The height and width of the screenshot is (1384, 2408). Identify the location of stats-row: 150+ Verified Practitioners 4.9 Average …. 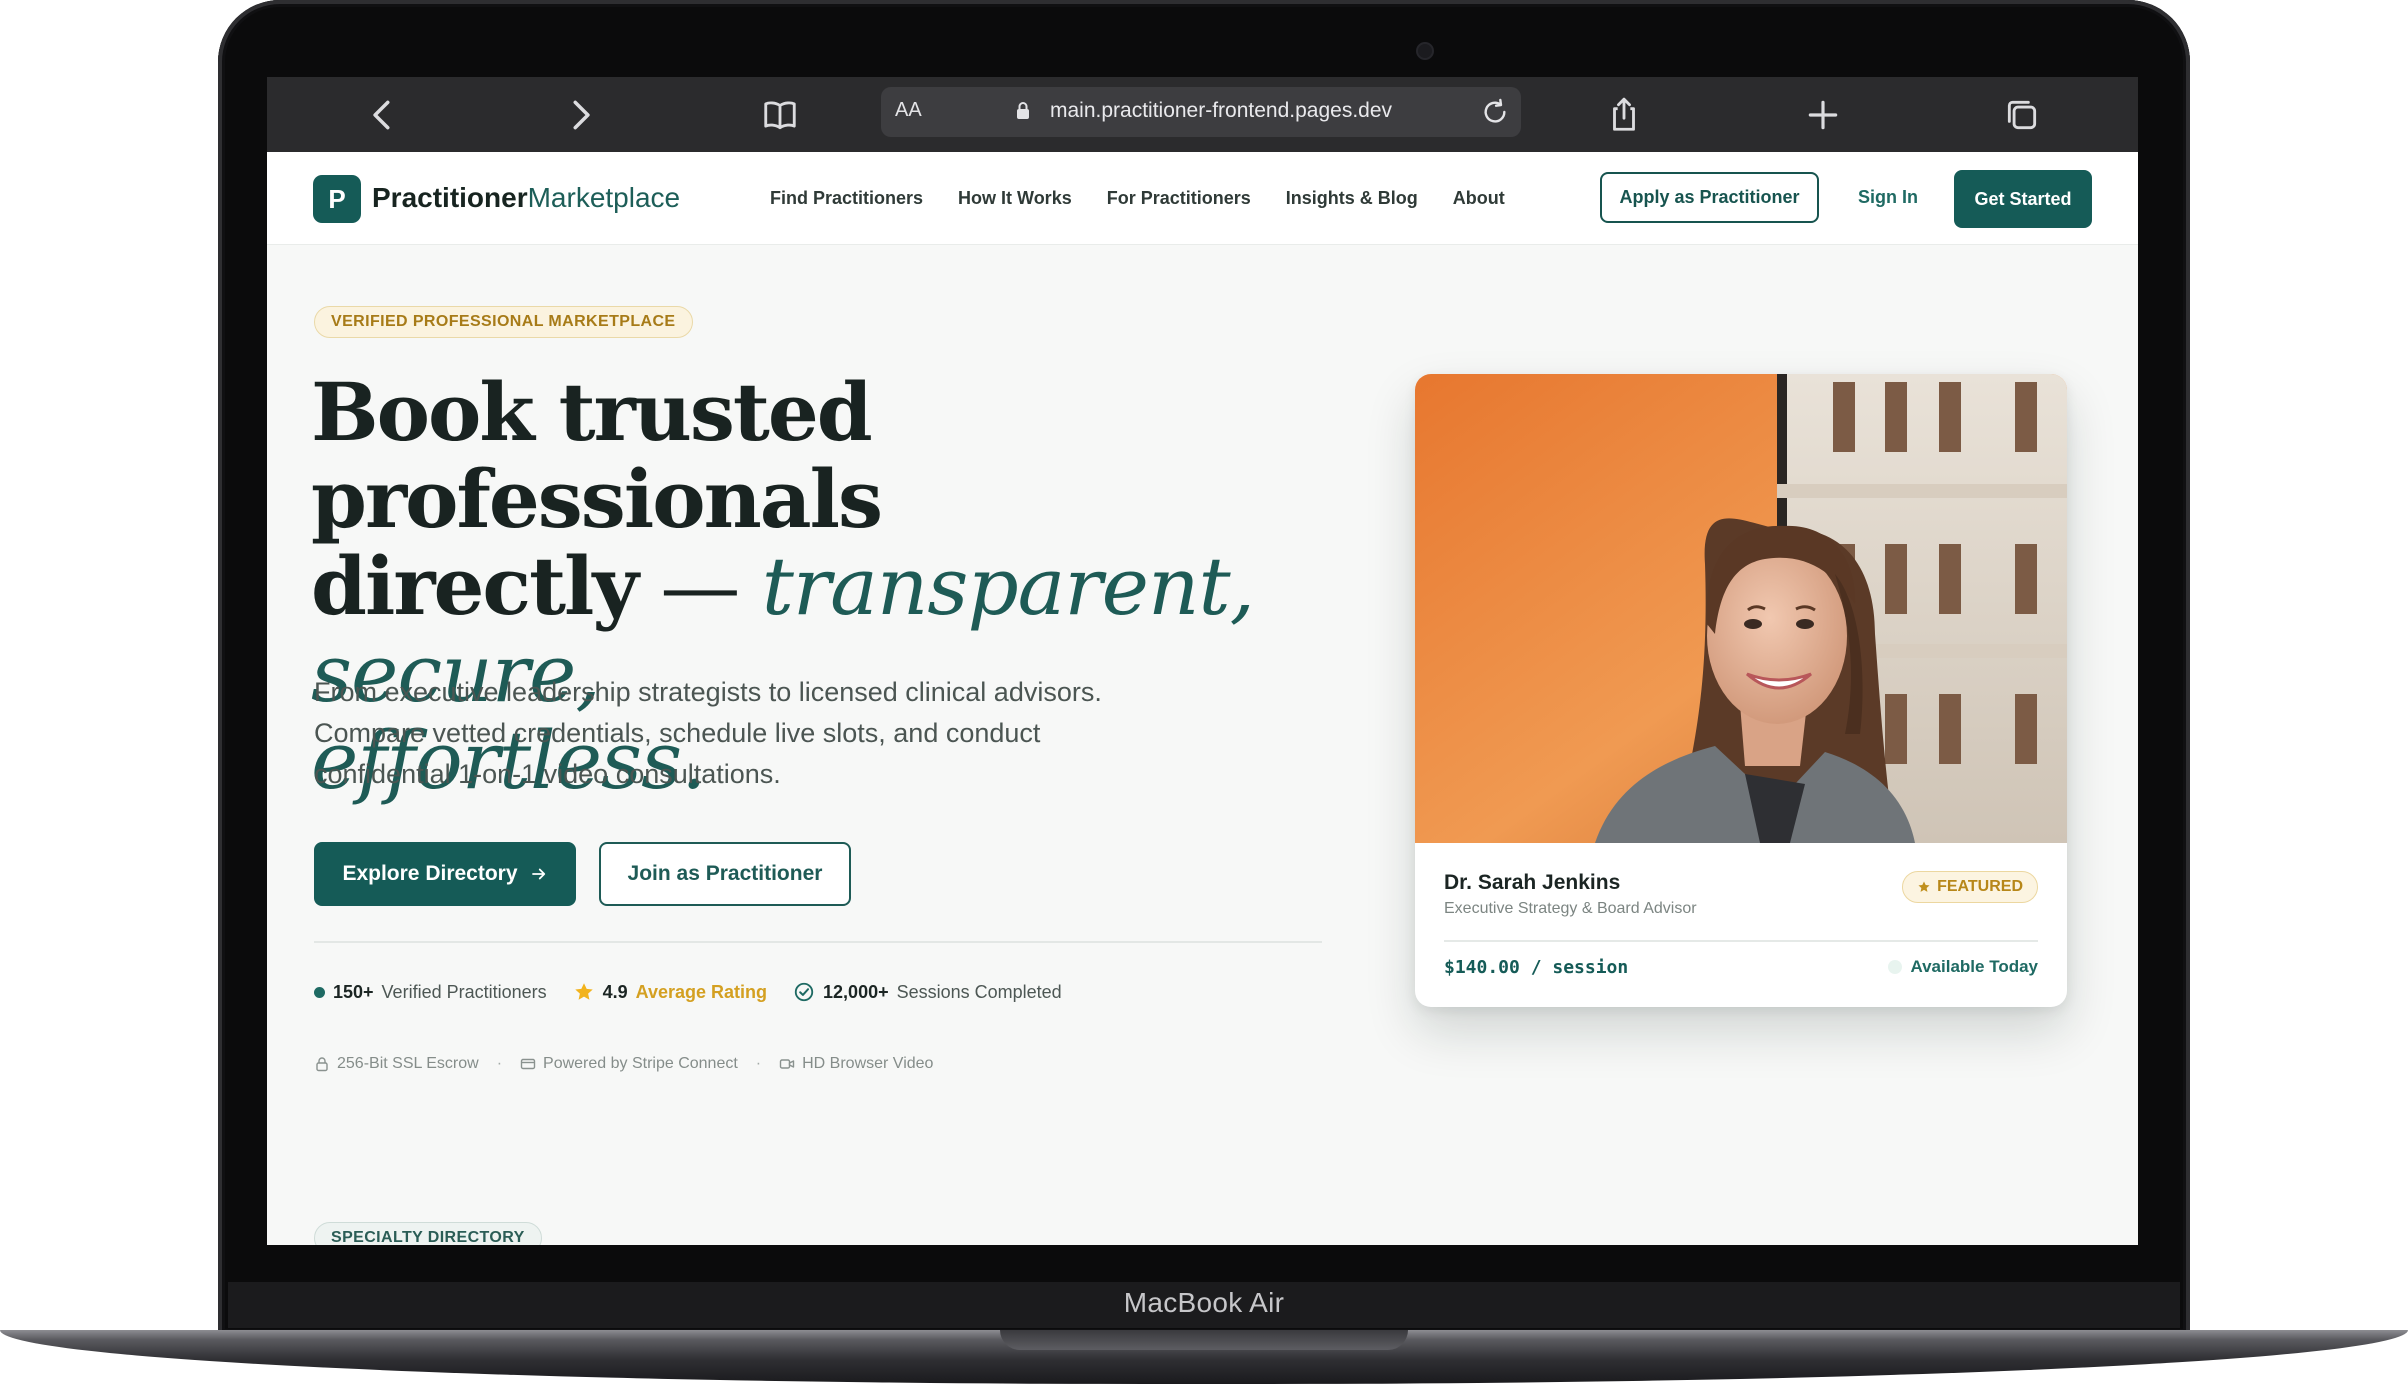
(701, 992).